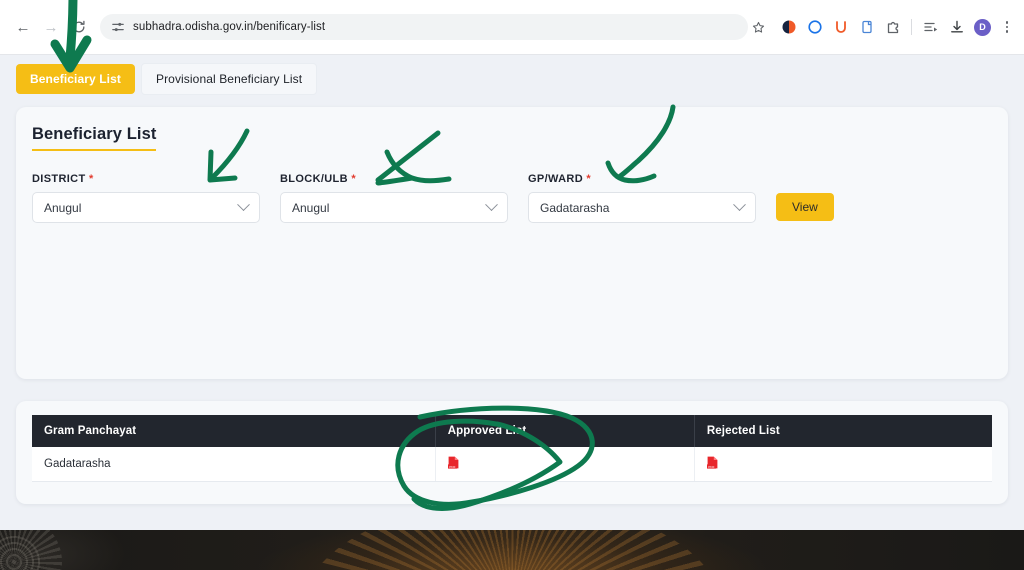 This screenshot has height=570, width=1024. I want to click on block-ulb-select: Anugul, so click(394, 207).